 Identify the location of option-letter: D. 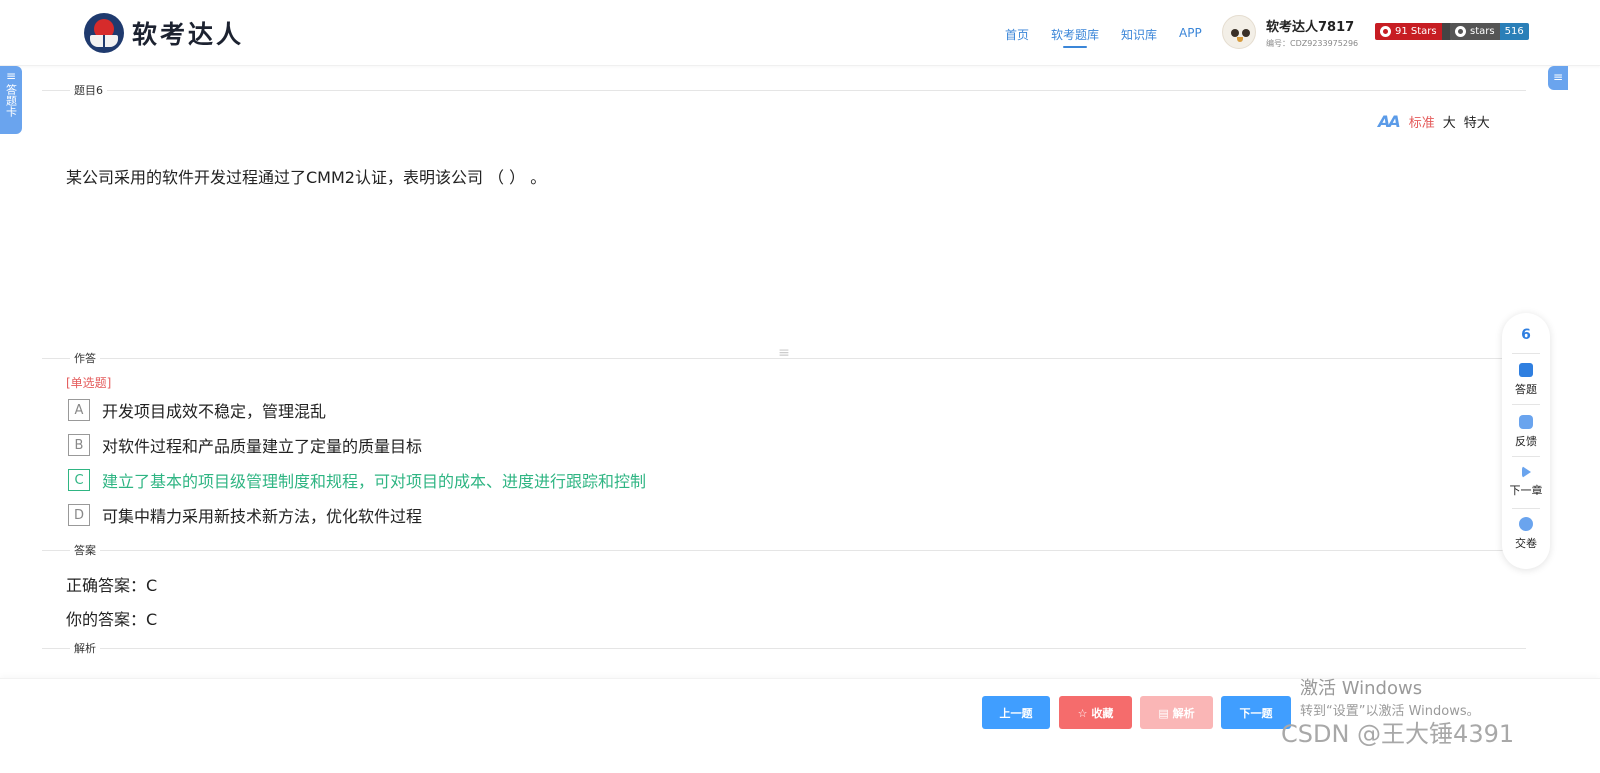
(79, 515).